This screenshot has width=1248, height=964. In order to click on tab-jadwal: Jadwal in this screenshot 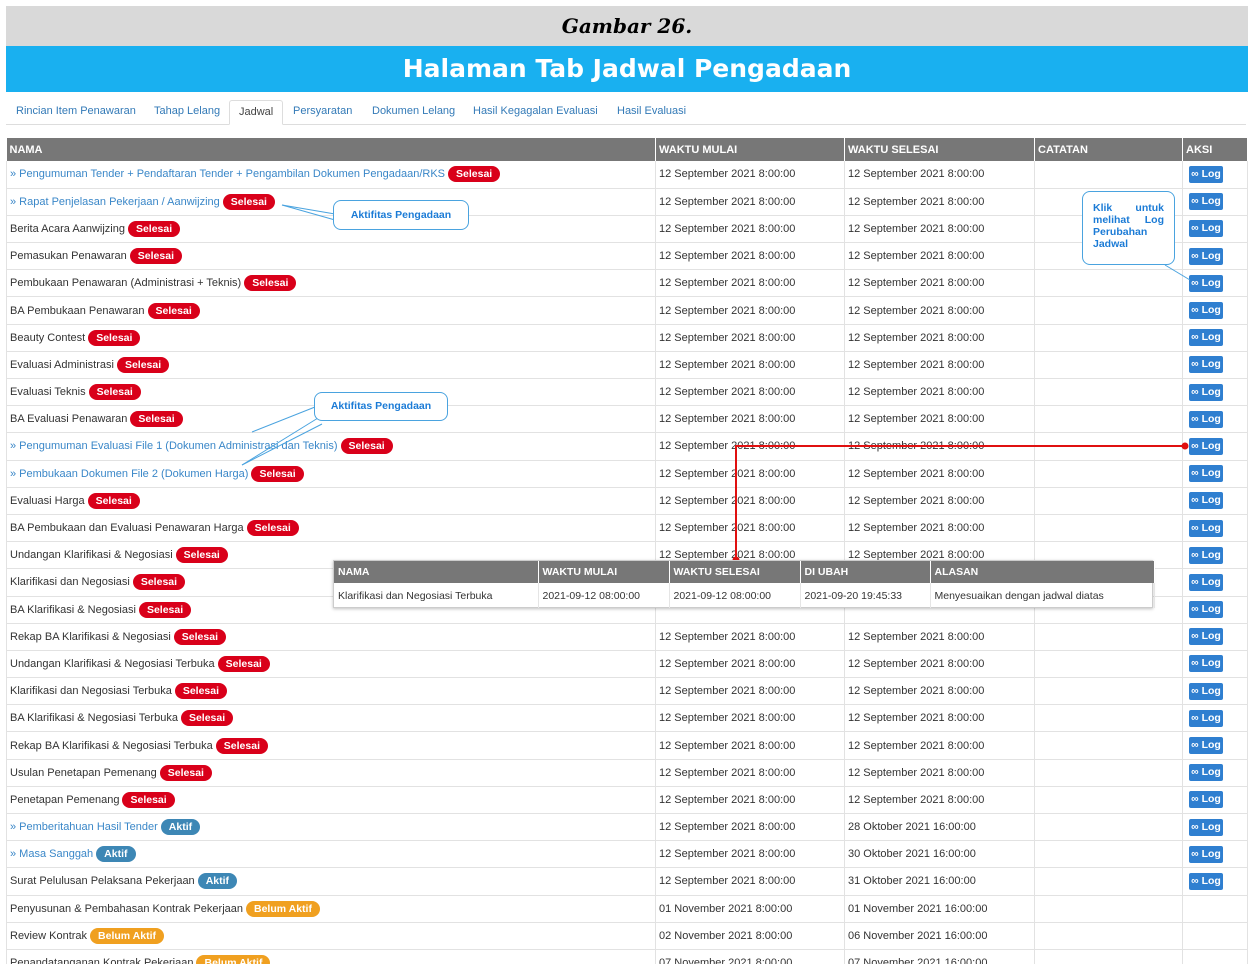, I will do `click(256, 112)`.